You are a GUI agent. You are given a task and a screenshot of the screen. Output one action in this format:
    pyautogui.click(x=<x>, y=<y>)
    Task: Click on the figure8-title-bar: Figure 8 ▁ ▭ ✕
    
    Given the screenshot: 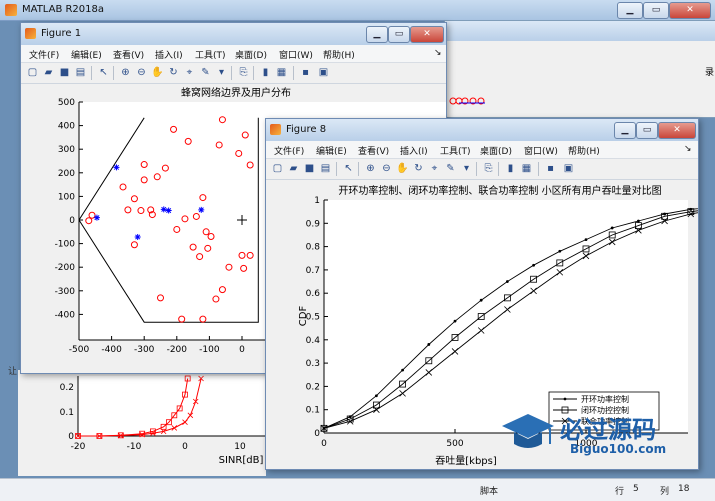 What is the action you would take?
    pyautogui.click(x=482, y=130)
    